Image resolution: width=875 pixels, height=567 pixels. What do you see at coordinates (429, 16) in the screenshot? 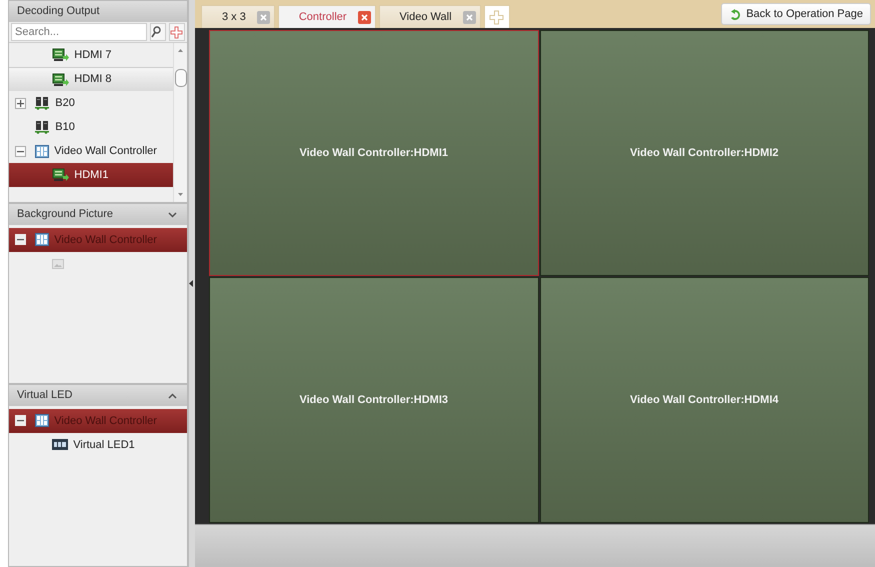
I see `tab: Video Wall` at bounding box center [429, 16].